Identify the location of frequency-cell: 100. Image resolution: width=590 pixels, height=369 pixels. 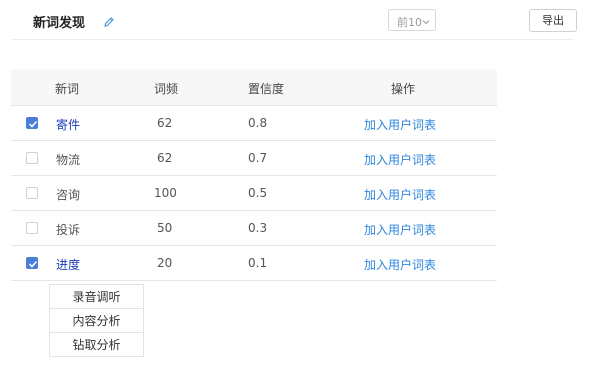
(165, 193).